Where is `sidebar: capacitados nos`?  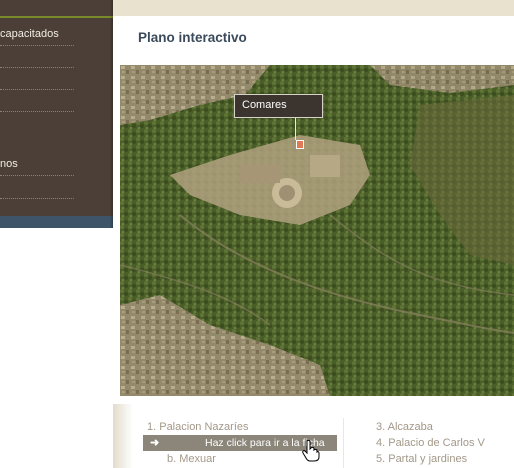 sidebar: capacitados nos is located at coordinates (56, 114).